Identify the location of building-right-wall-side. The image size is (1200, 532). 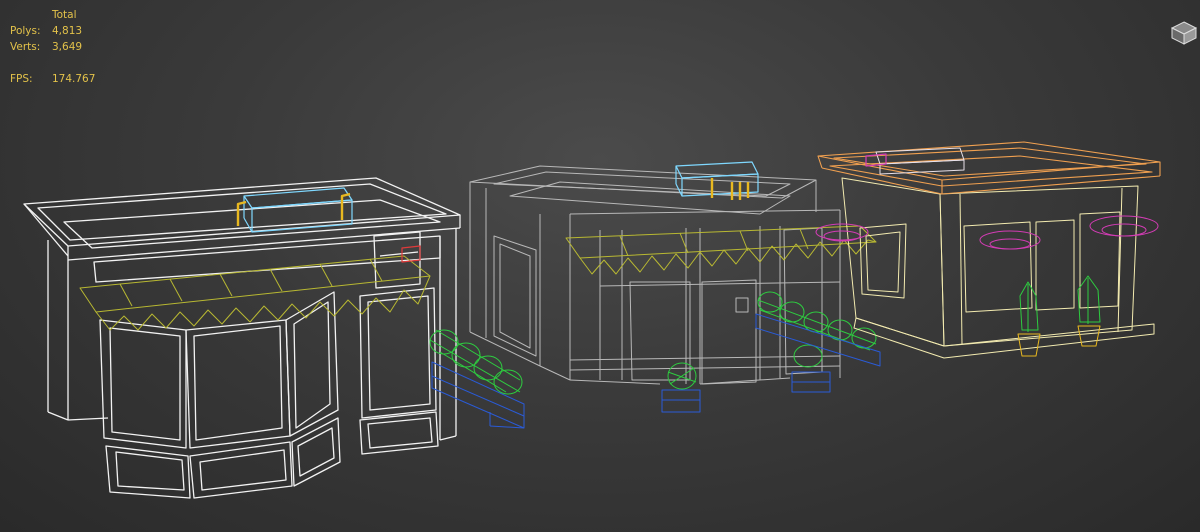
(893, 262).